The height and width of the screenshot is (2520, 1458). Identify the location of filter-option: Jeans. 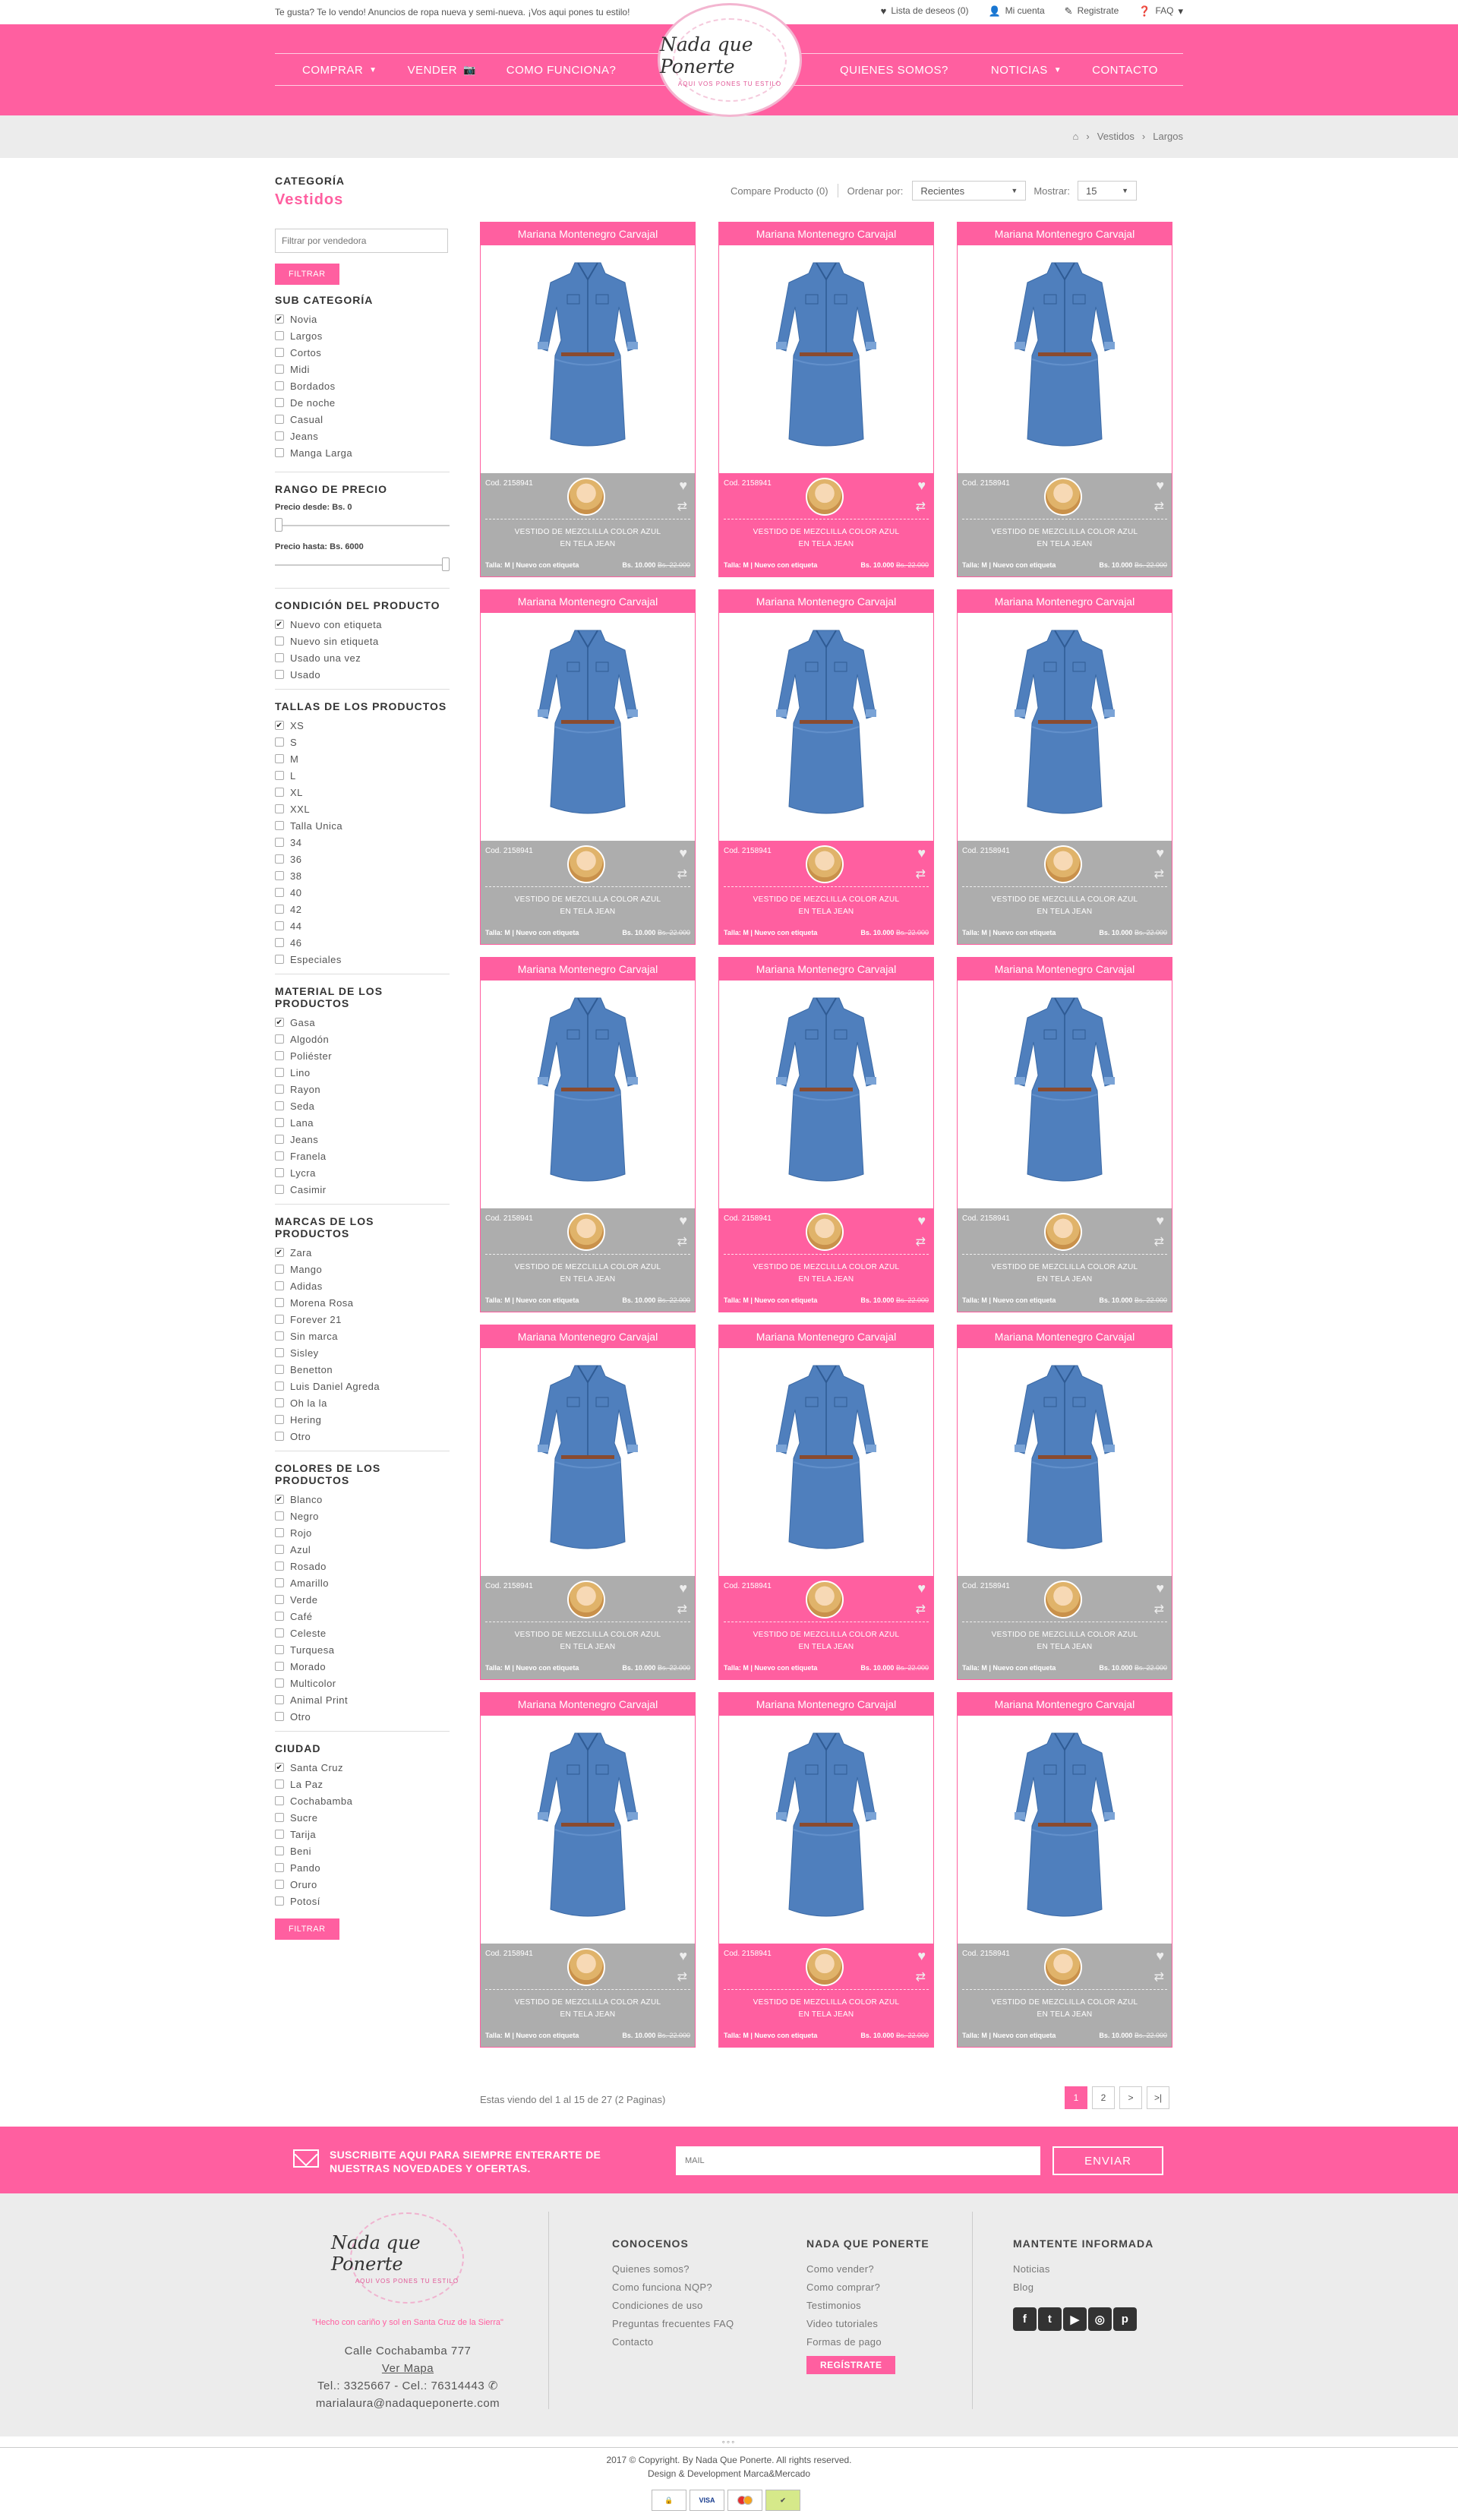
(363, 1139).